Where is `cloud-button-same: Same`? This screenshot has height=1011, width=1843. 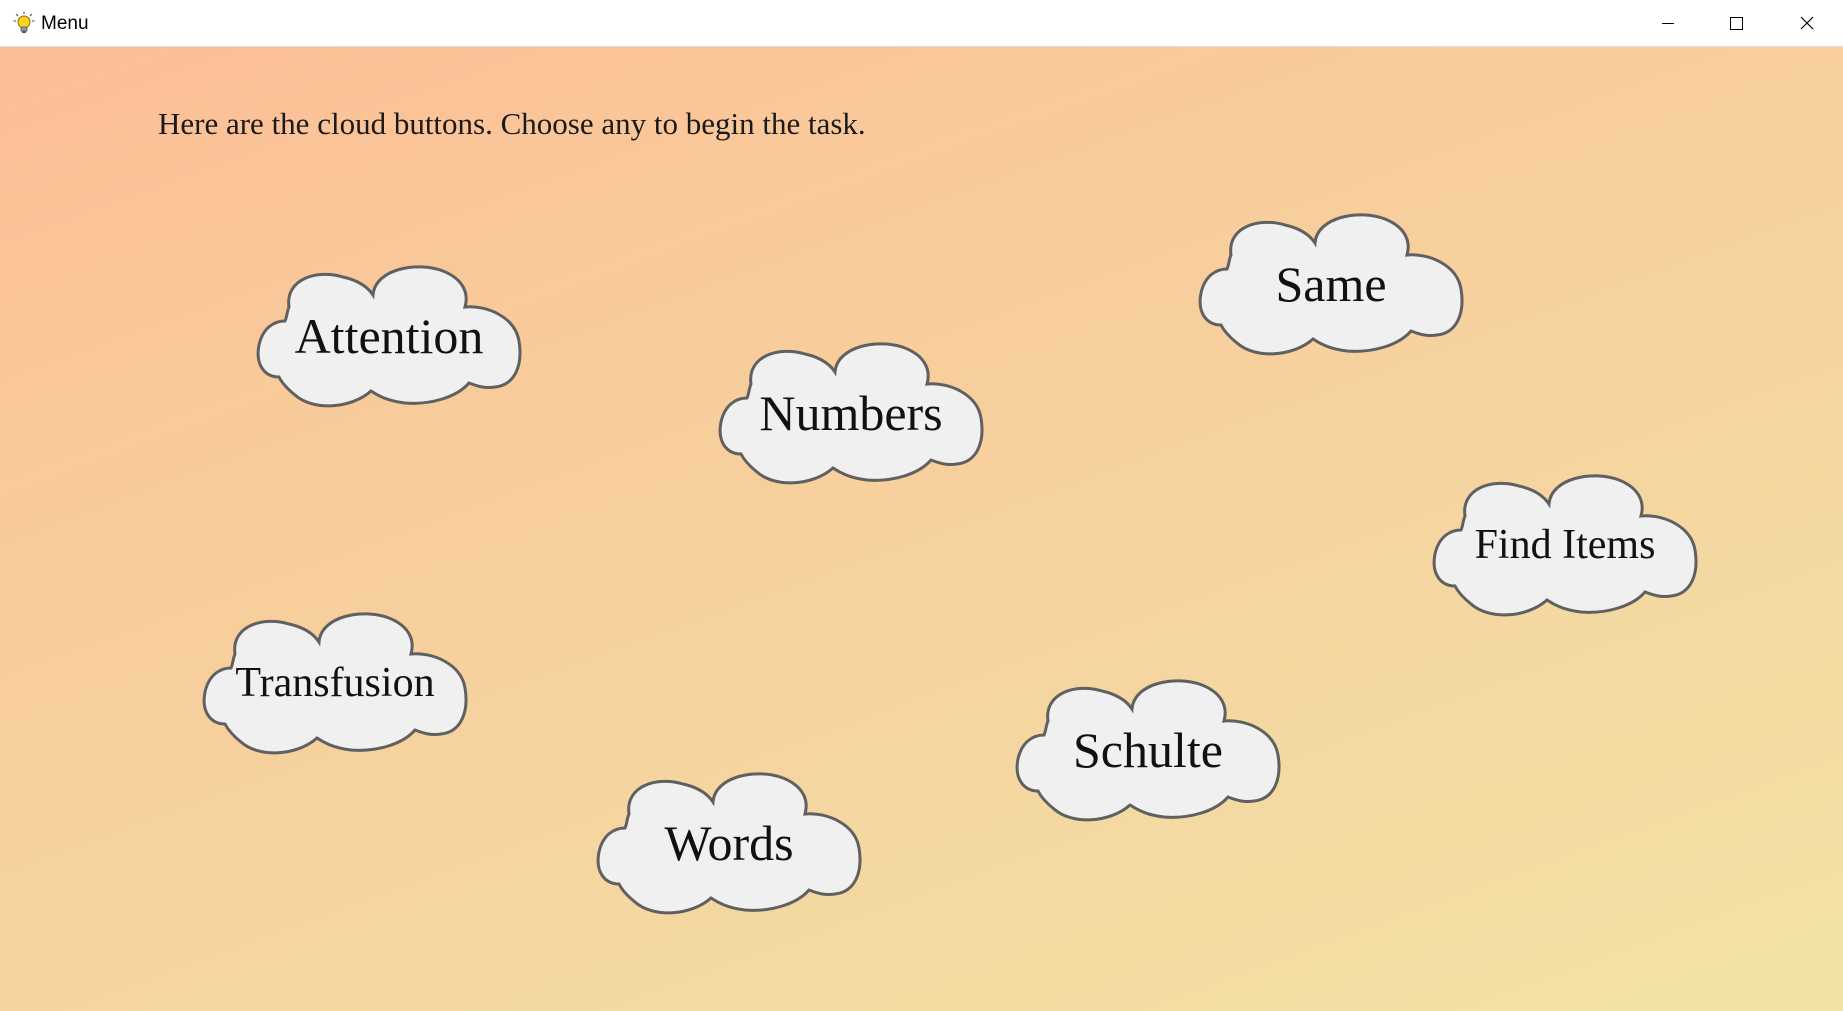
cloud-button-same: Same is located at coordinates (1331, 284).